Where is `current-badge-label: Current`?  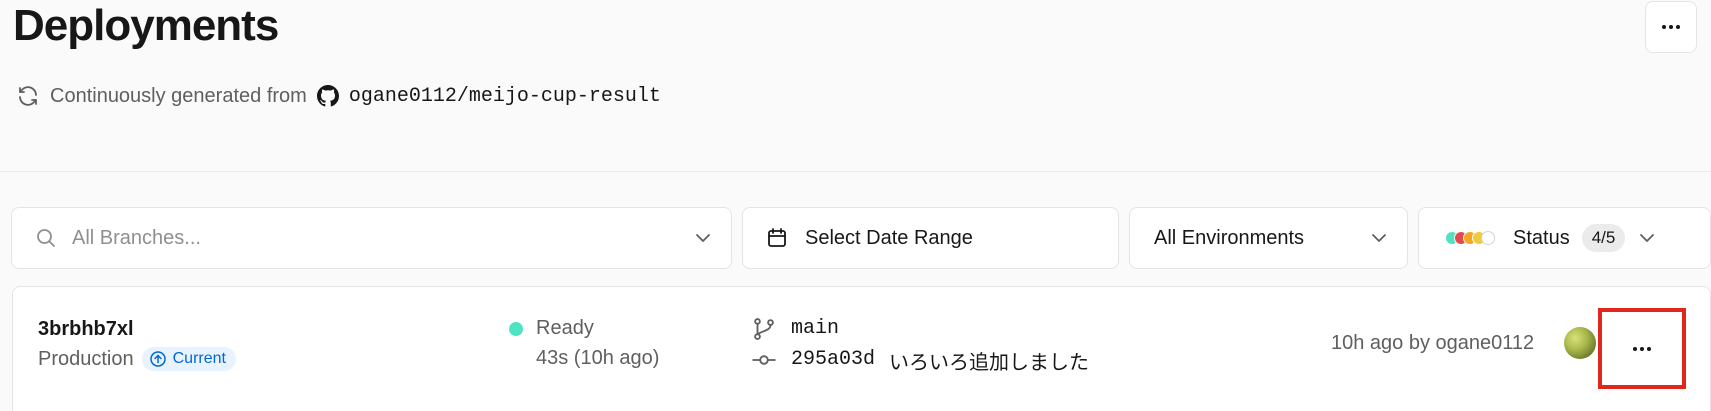
current-badge-label: Current is located at coordinates (199, 358).